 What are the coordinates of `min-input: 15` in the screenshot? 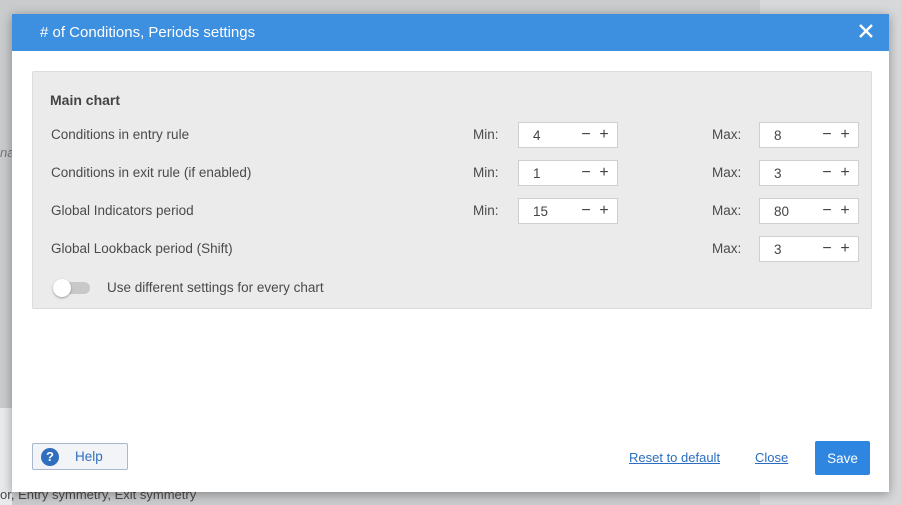 It's located at (548, 211).